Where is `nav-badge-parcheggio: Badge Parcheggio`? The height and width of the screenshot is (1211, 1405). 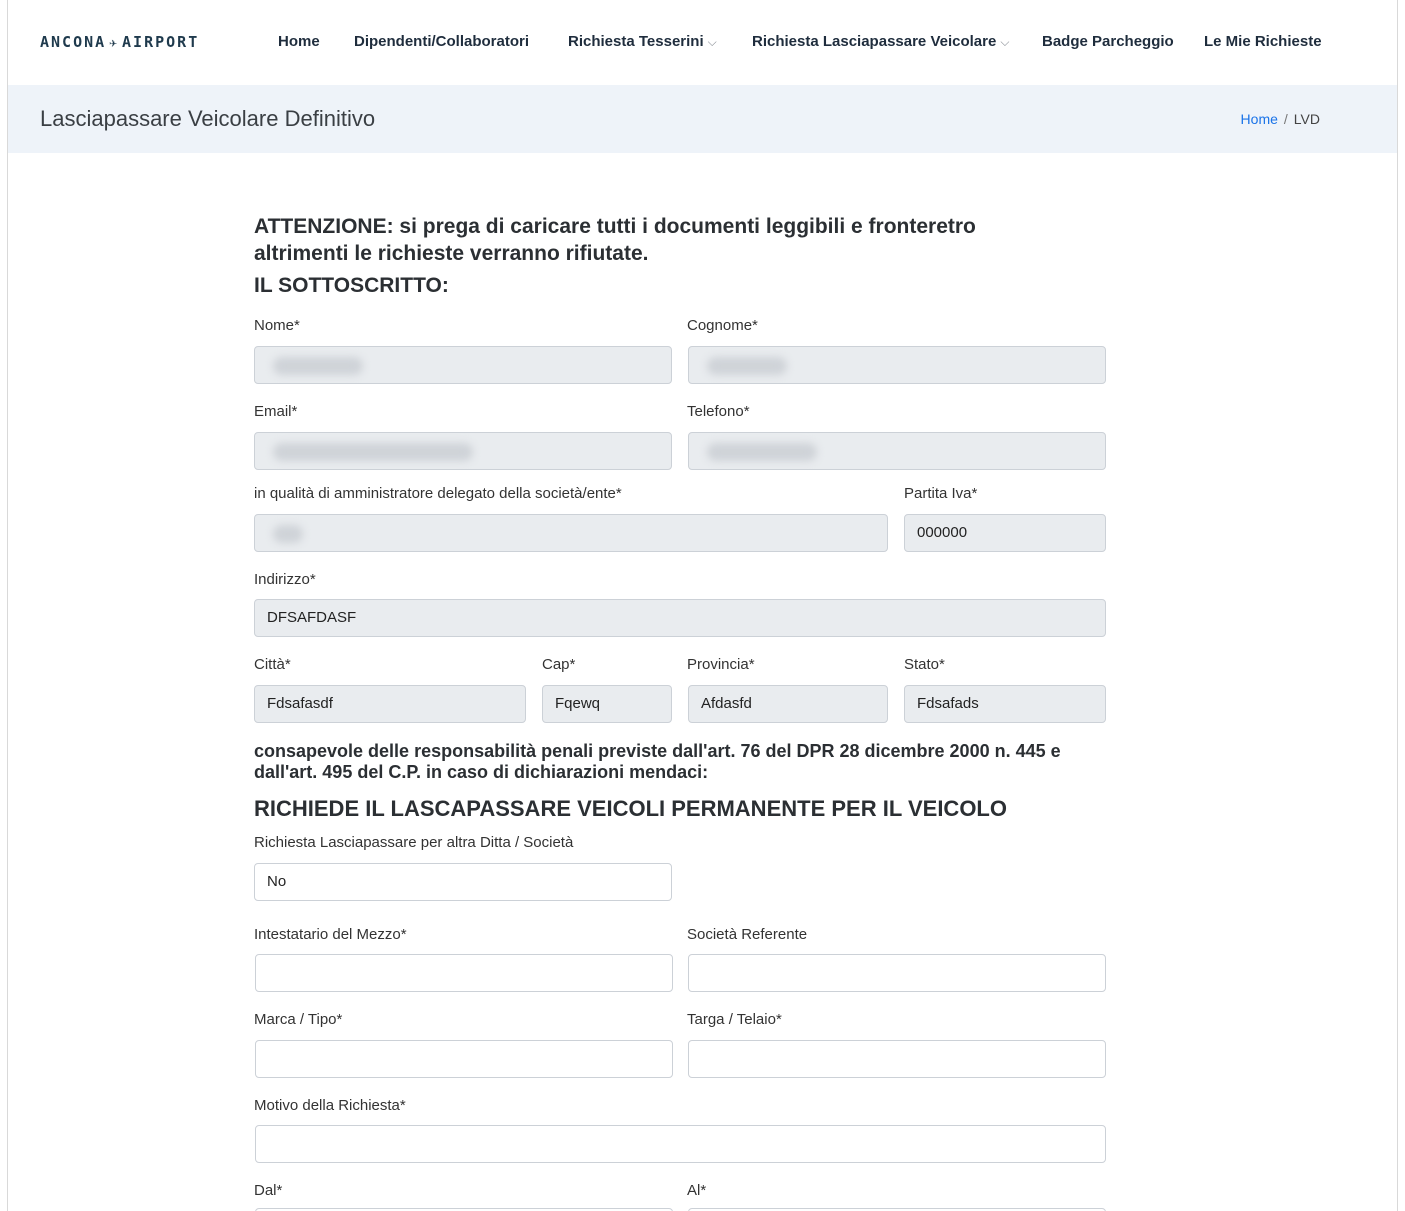
nav-badge-parcheggio: Badge Parcheggio is located at coordinates (1108, 41).